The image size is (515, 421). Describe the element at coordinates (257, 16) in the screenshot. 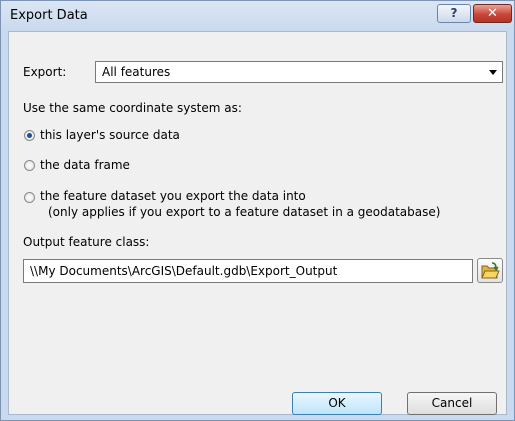

I see `title-bar: Export Data ? ✕` at that location.